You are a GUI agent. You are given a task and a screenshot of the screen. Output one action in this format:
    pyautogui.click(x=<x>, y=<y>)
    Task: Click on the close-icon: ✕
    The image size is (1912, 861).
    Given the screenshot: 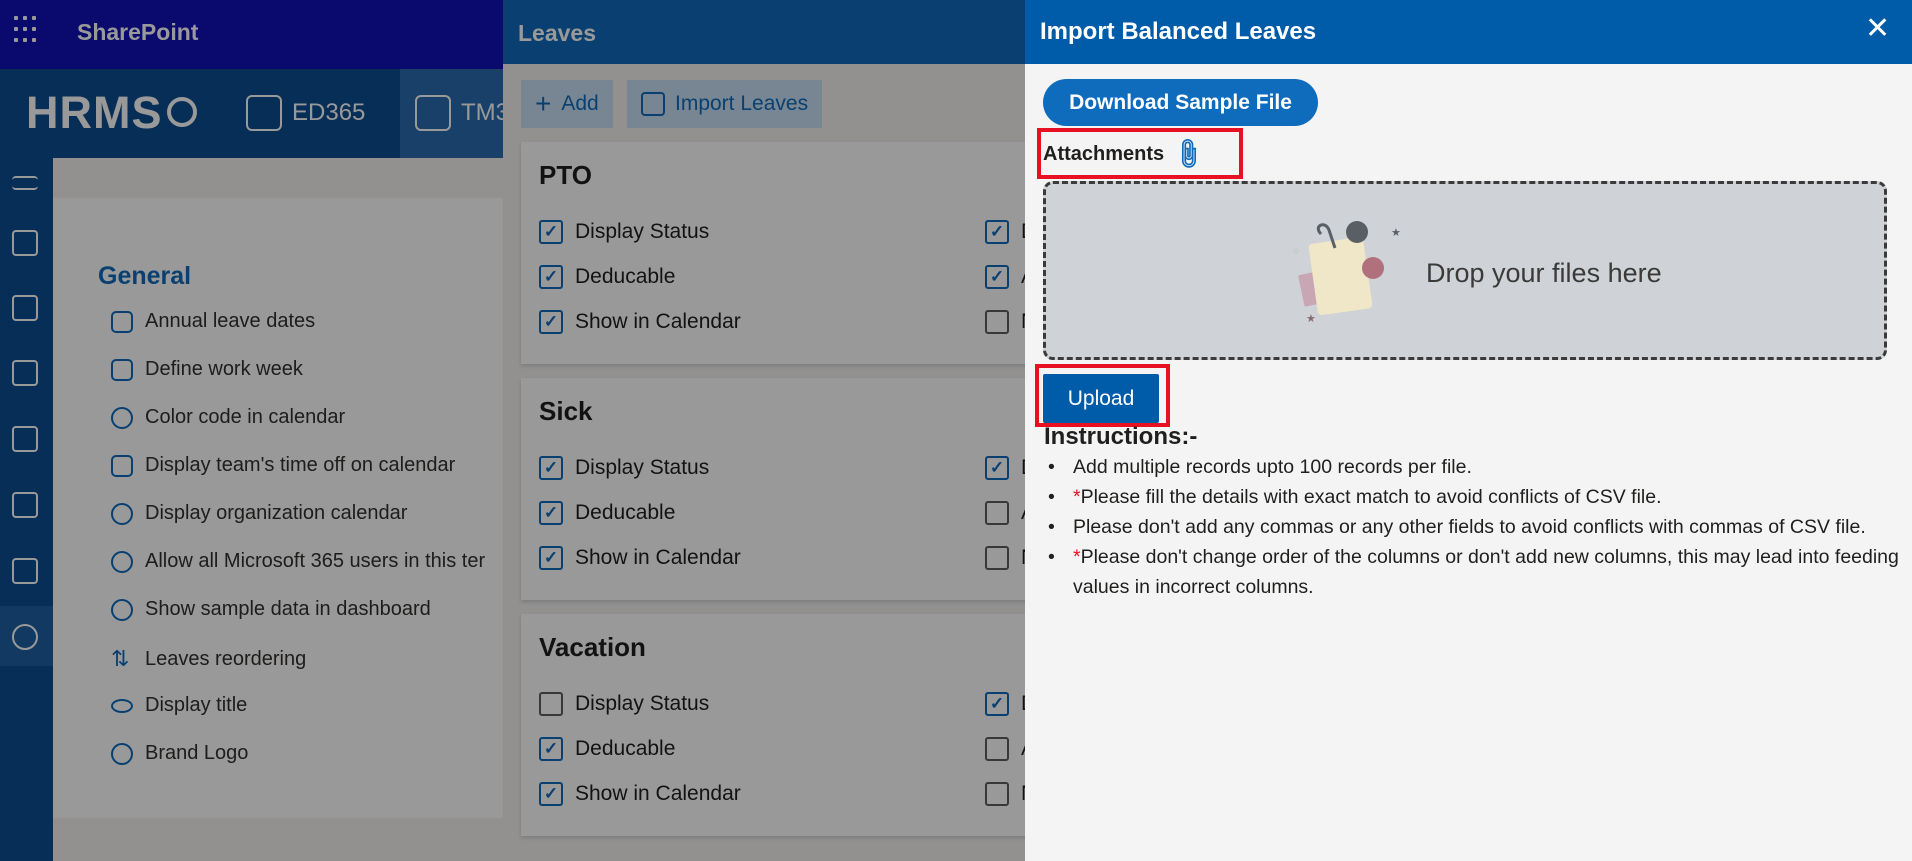 What is the action you would take?
    pyautogui.click(x=1877, y=29)
    